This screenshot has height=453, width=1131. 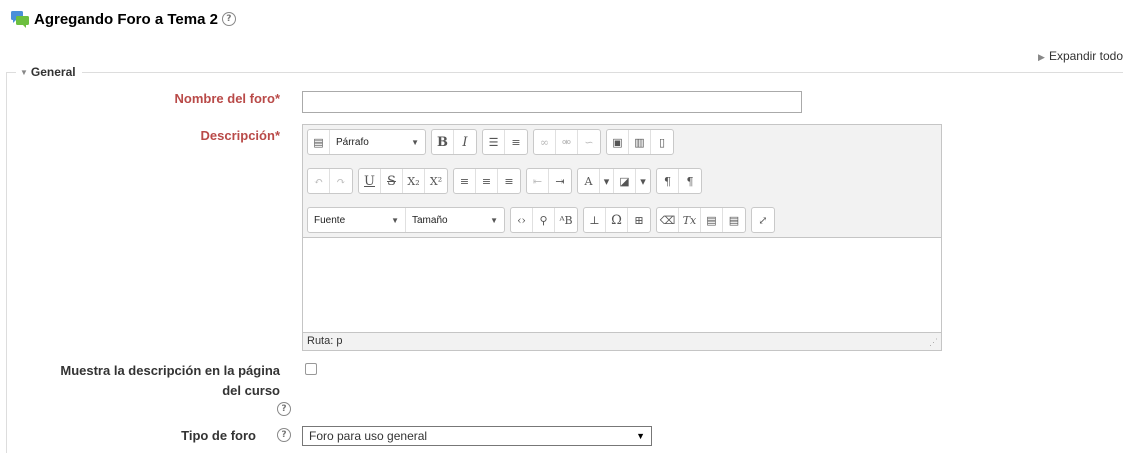 What do you see at coordinates (566, 220) in the screenshot?
I see `spellcheck-icon: ᴬB` at bounding box center [566, 220].